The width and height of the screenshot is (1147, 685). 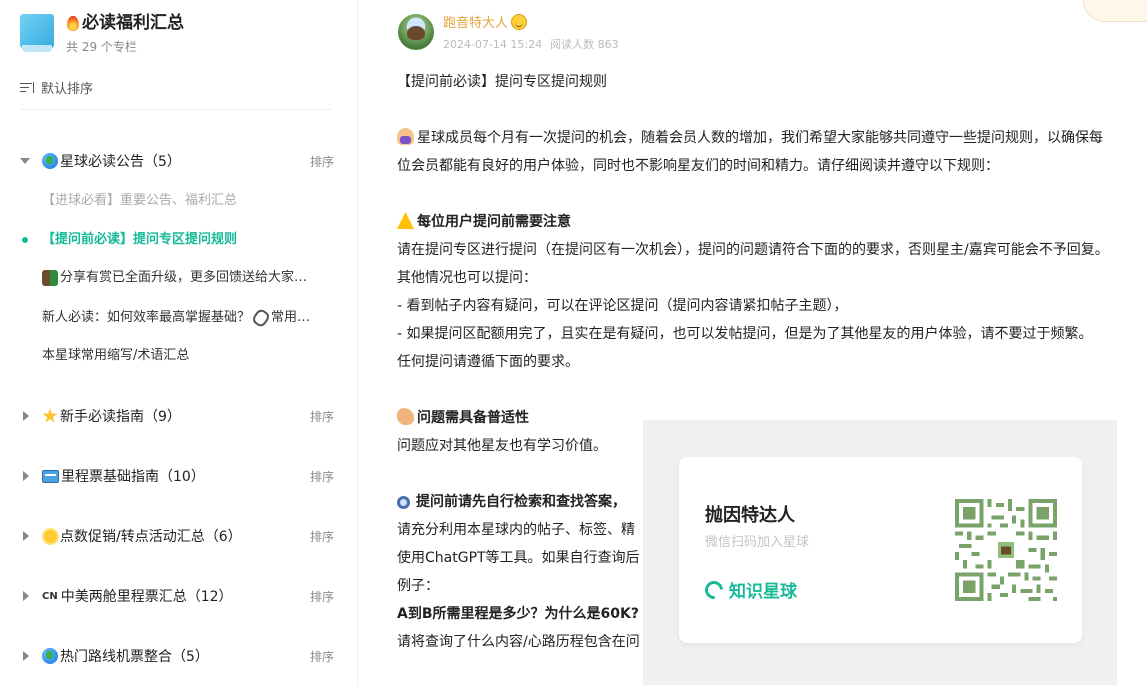 I want to click on list-item-active: 【提问前必读】提问专区提问规则, so click(x=188, y=240).